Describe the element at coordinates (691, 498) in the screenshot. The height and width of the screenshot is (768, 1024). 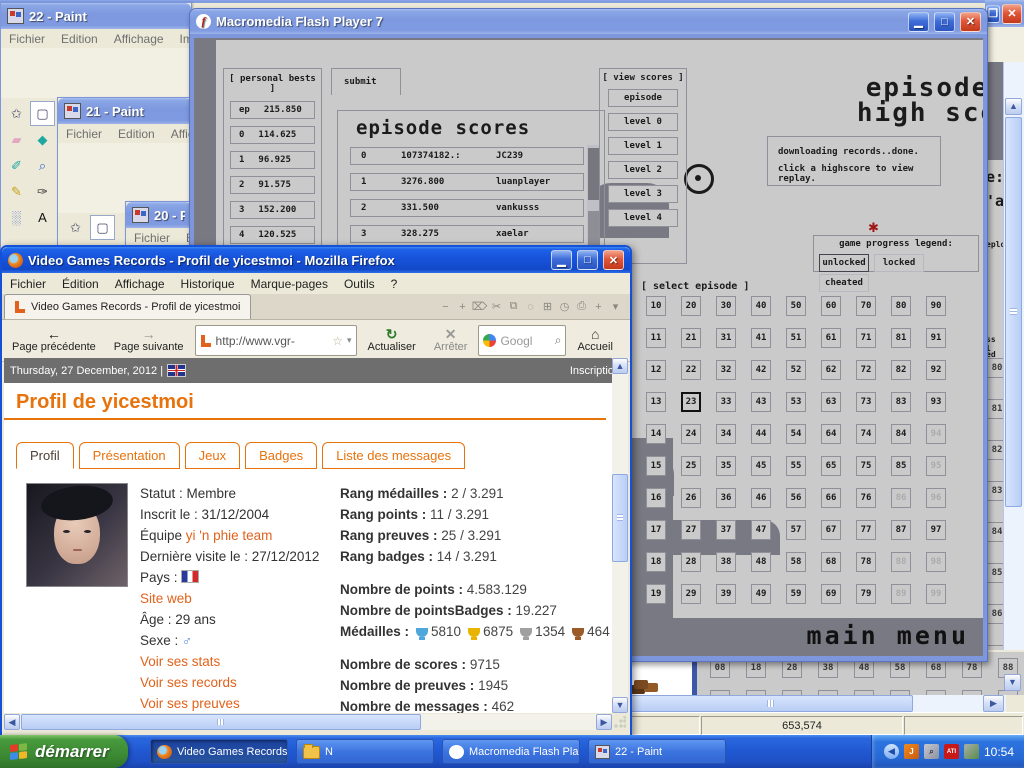
I see `episode-cell-26: 26` at that location.